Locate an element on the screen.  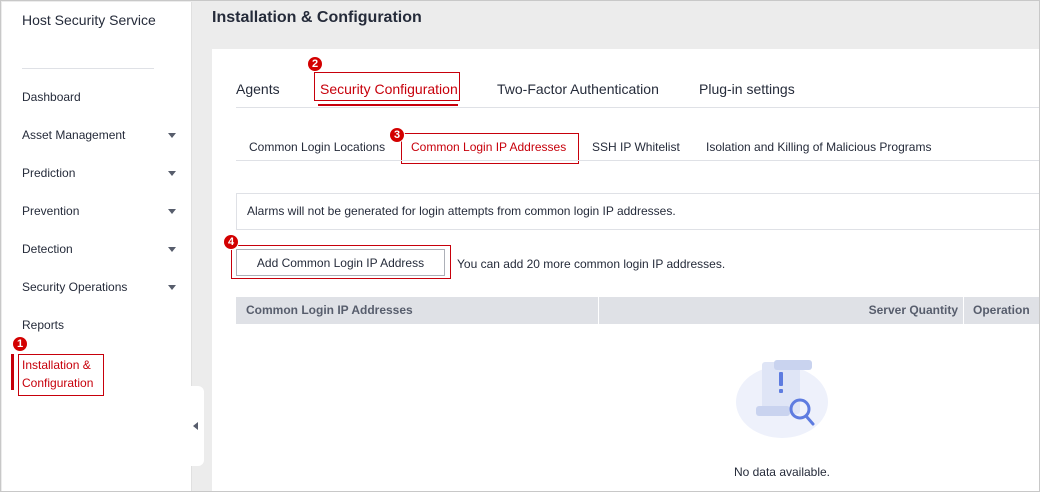
callout-badge-3: 3 is located at coordinates (397, 135).